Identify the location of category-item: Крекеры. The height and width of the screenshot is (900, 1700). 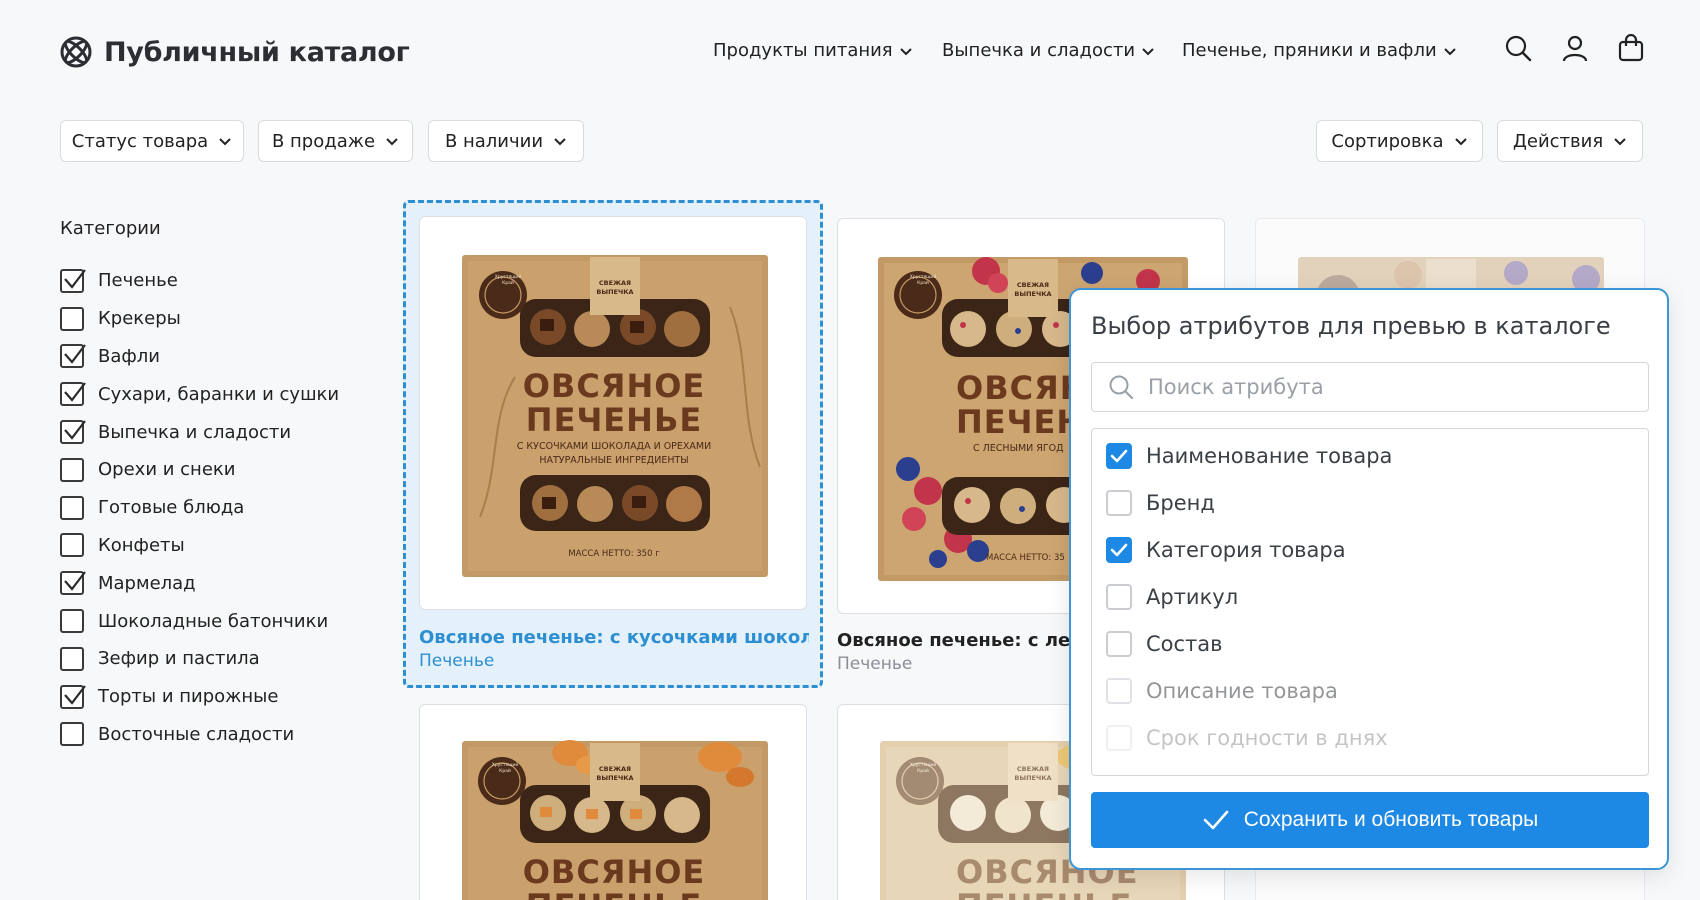
(199, 319).